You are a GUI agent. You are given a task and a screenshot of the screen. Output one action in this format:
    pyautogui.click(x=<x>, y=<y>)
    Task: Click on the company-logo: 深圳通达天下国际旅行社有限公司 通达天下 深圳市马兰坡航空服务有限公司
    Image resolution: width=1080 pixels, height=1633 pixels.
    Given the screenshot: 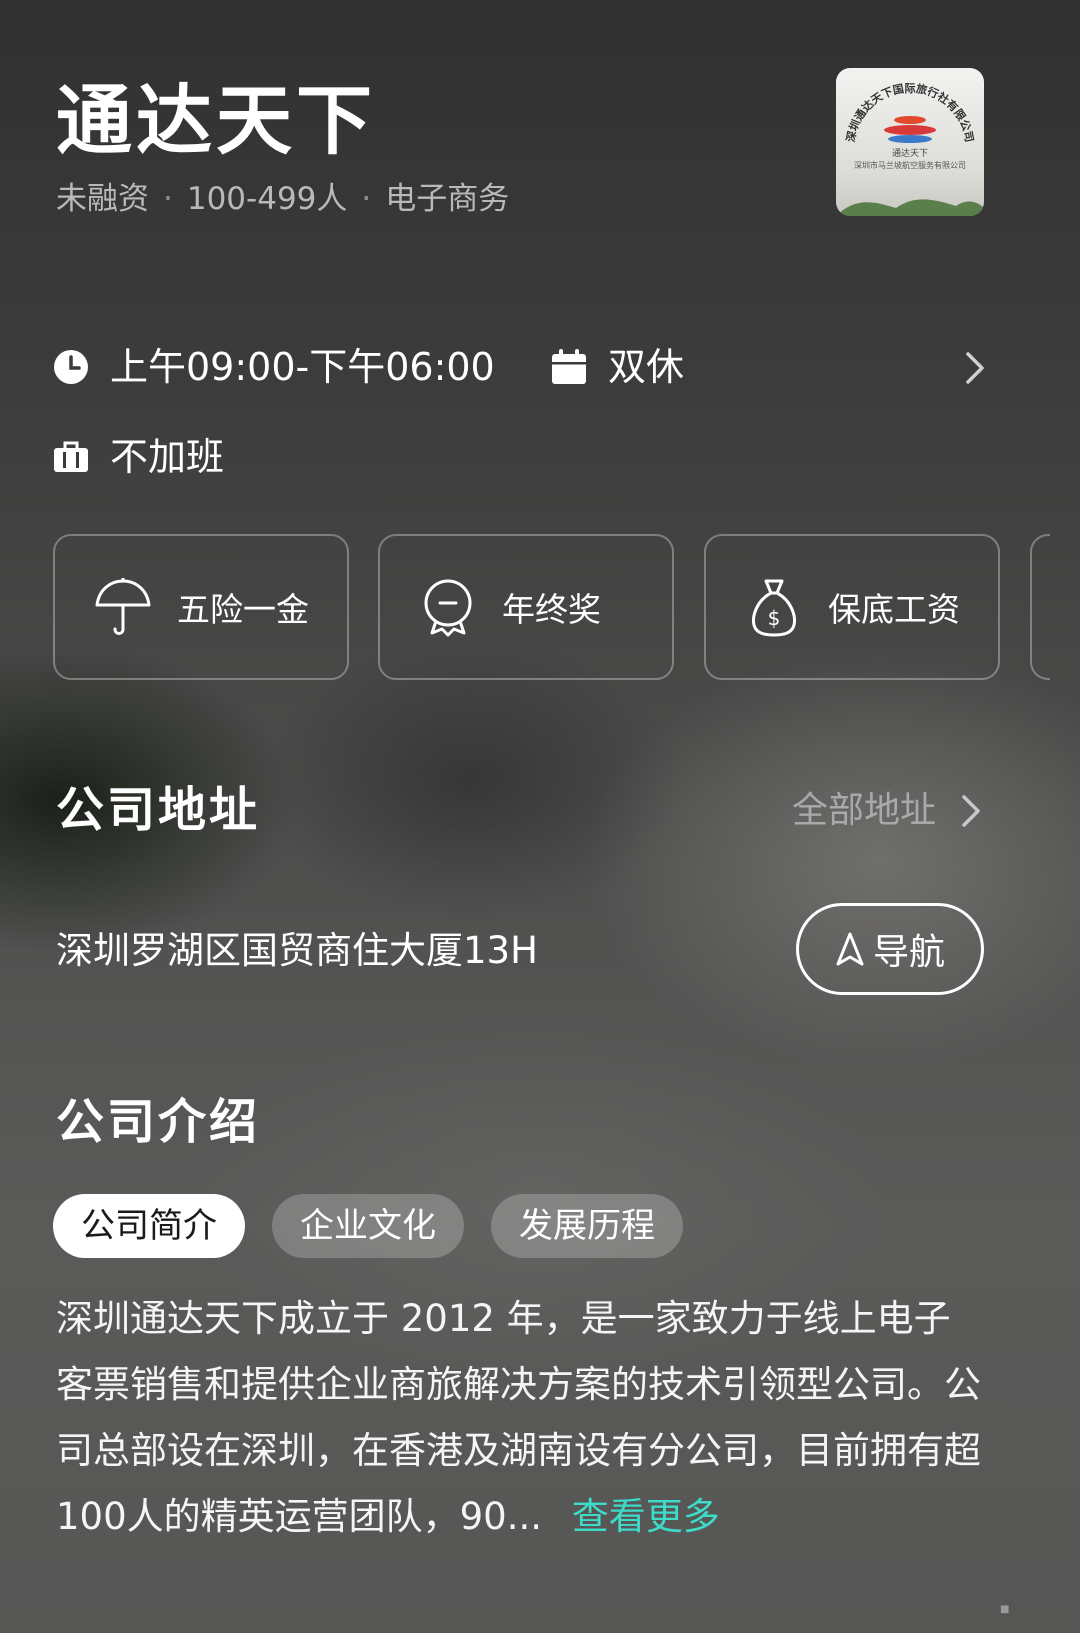 What is the action you would take?
    pyautogui.click(x=910, y=142)
    